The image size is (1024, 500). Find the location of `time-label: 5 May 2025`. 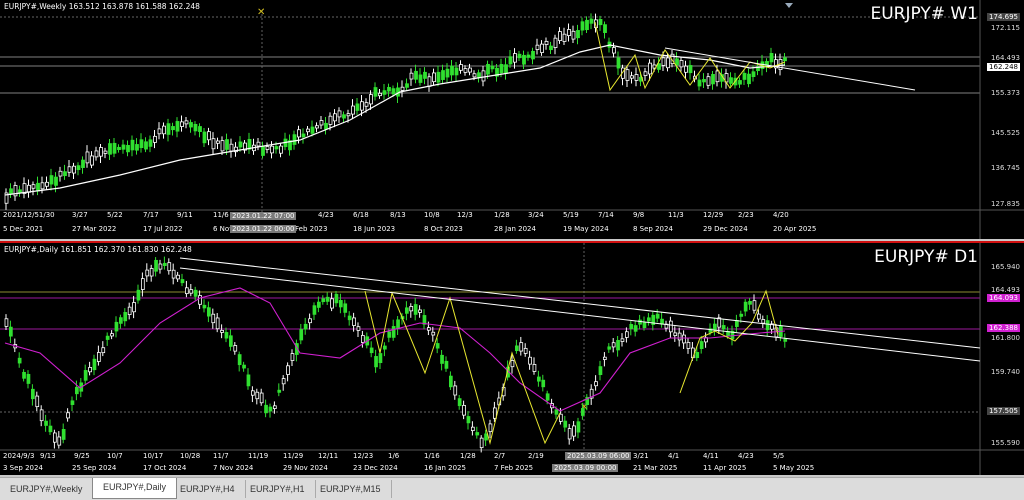

time-label: 5 May 2025 is located at coordinates (794, 468).